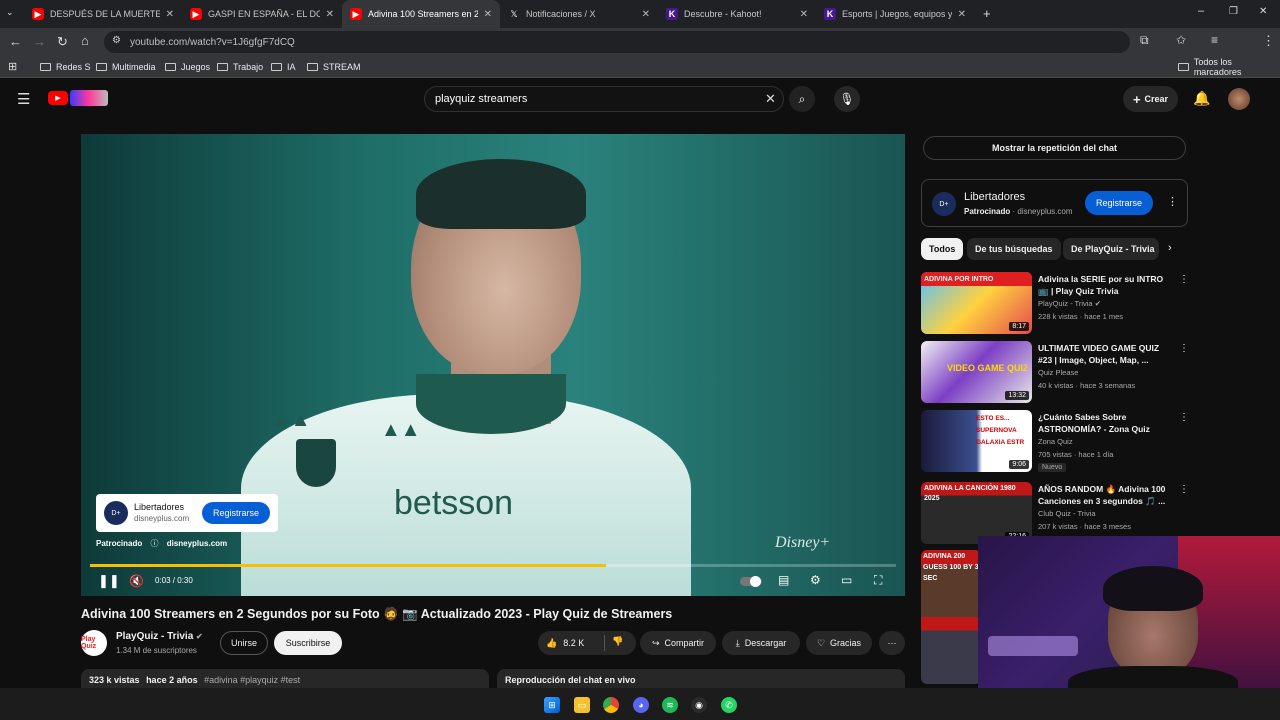 This screenshot has height=720, width=1280. I want to click on pause-icon: ❚❚, so click(109, 581).